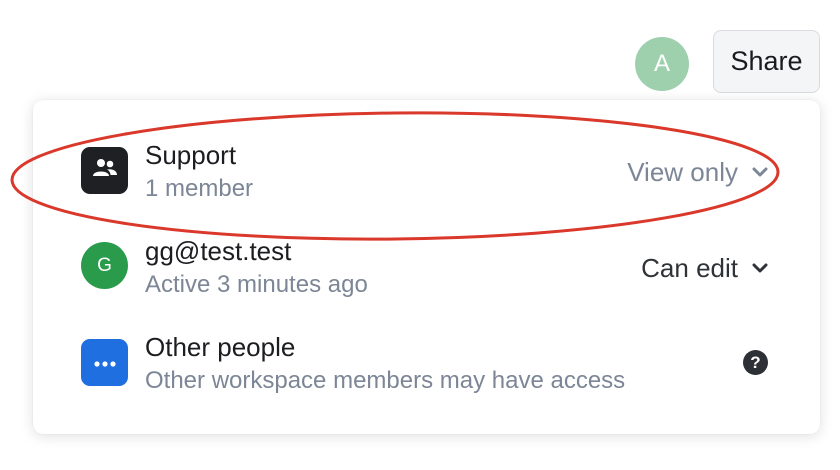 The width and height of the screenshot is (840, 470). I want to click on group-icon, so click(105, 170).